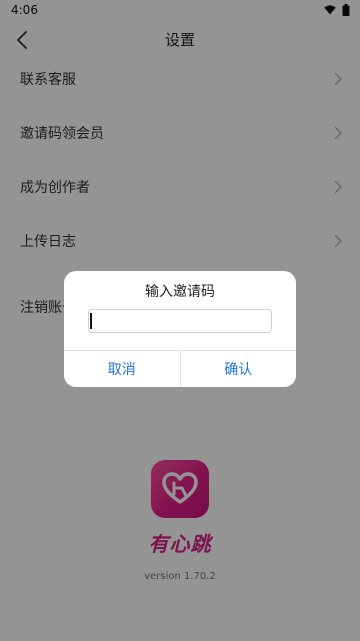 The height and width of the screenshot is (641, 360). I want to click on text-cursor, so click(91, 321).